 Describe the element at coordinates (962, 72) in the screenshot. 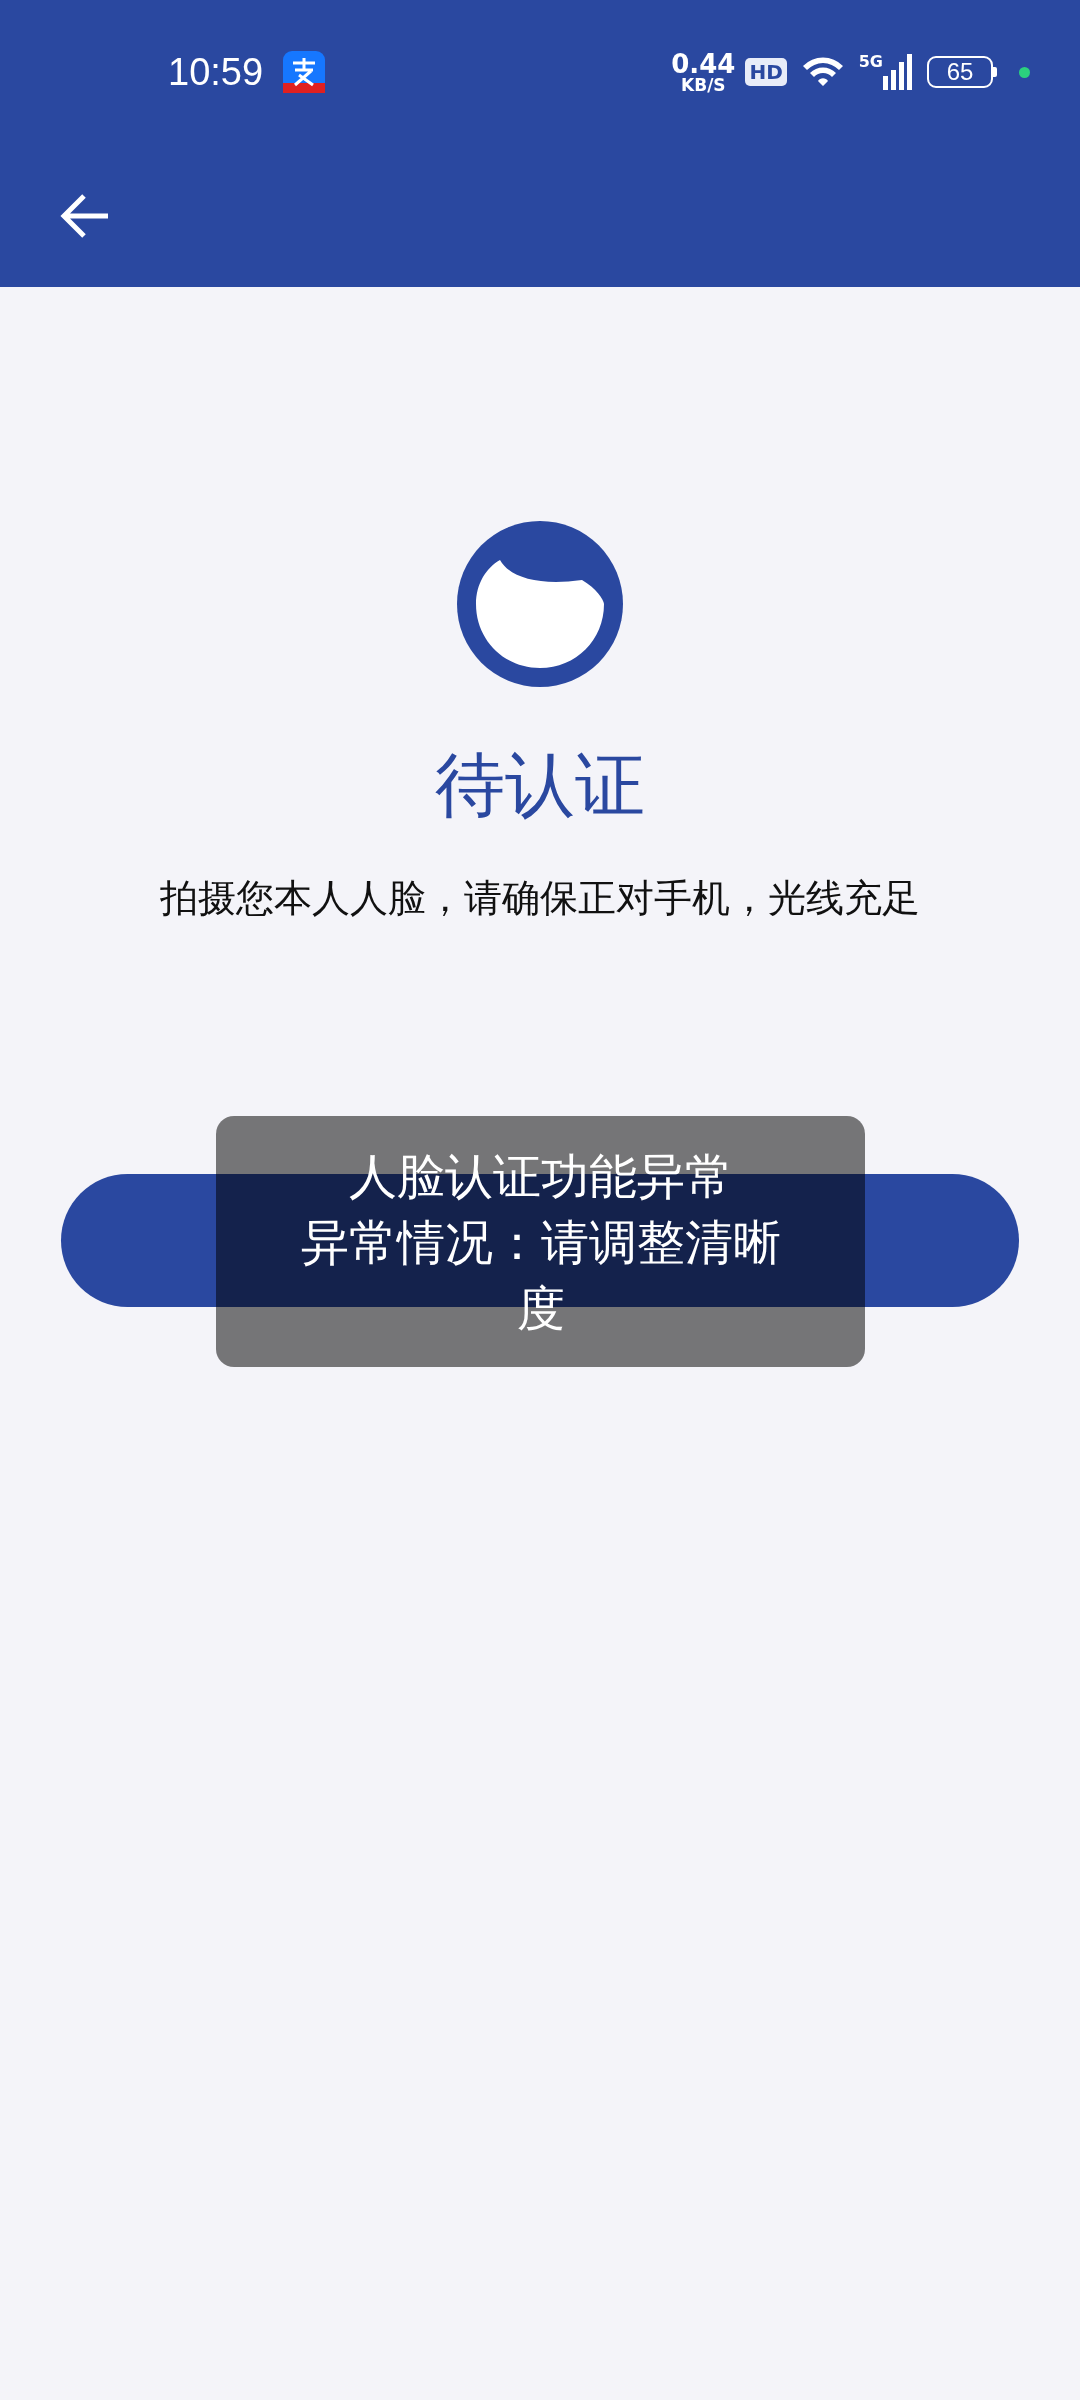

I see `battery-indicator: 65` at that location.